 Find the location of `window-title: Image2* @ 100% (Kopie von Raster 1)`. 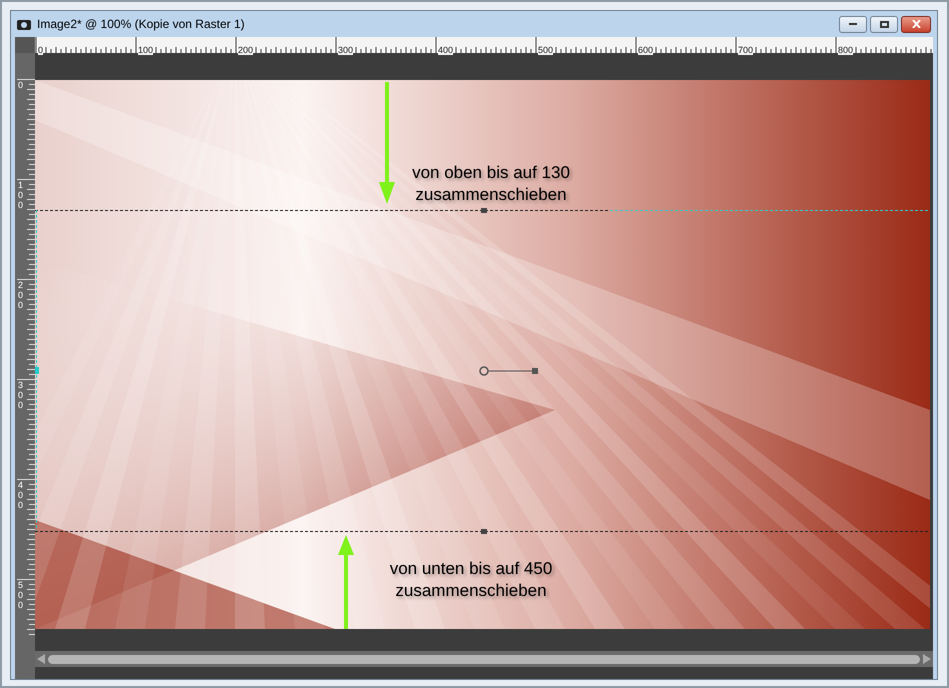

window-title: Image2* @ 100% (Kopie von Raster 1) is located at coordinates (141, 24).